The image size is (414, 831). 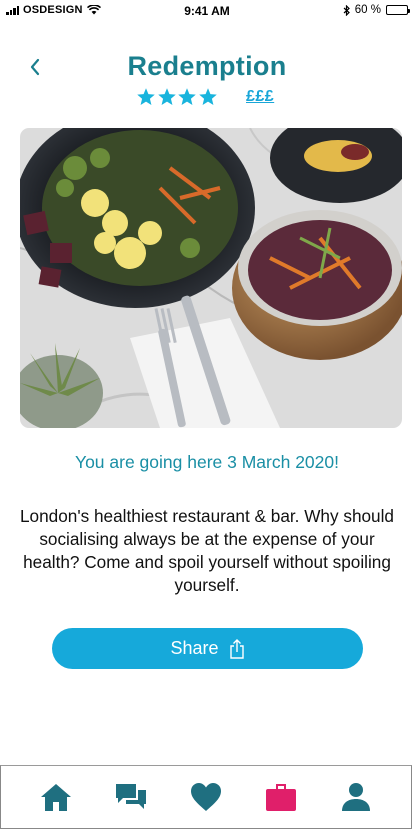 I want to click on share-button-label: Share, so click(x=194, y=648).